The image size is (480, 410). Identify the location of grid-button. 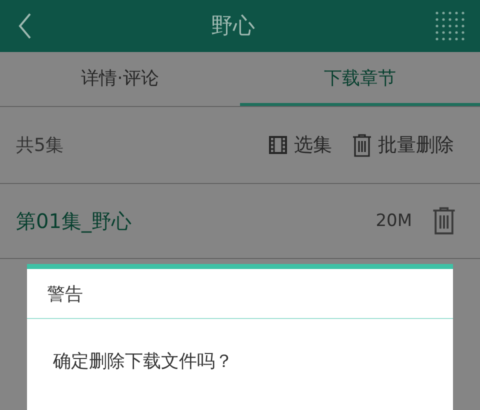
(450, 26).